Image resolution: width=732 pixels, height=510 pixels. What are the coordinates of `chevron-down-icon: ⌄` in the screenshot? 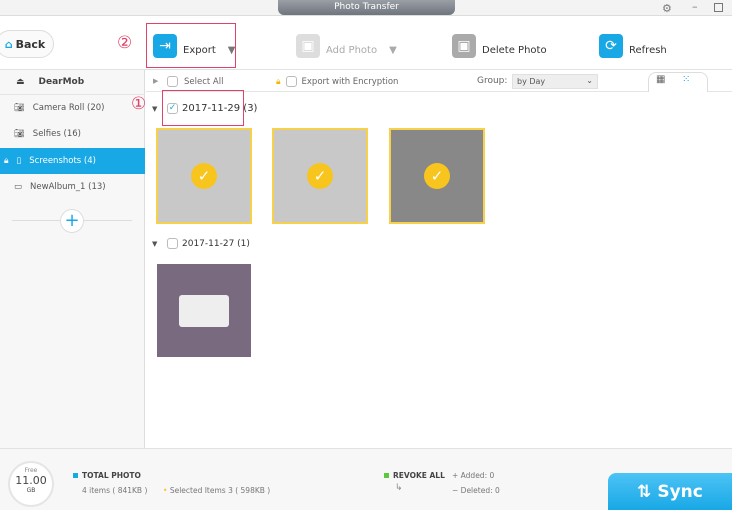 It's located at (589, 80).